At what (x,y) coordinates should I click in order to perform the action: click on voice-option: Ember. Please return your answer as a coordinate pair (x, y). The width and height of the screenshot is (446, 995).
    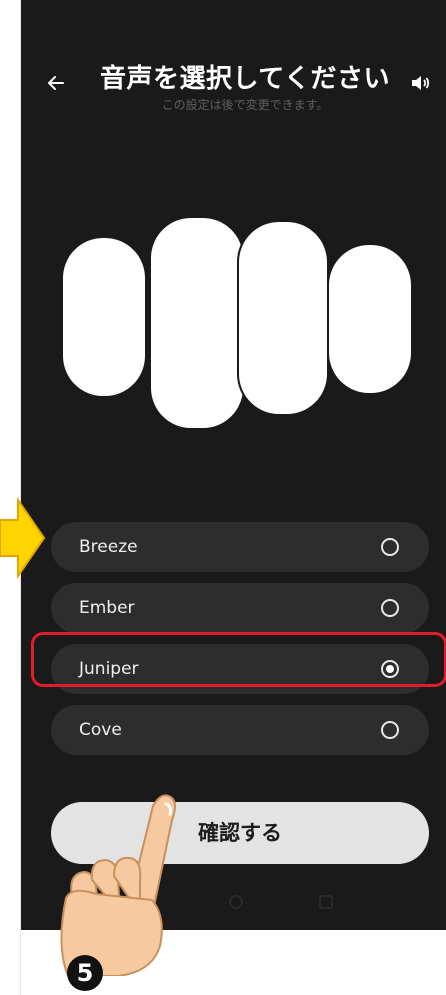
    Looking at the image, I should click on (240, 608).